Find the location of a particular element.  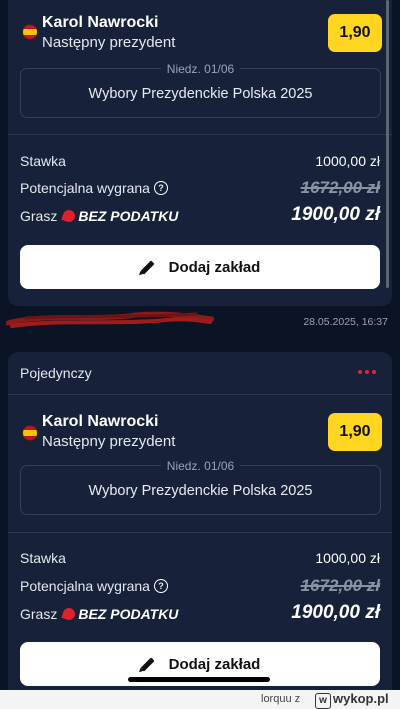

add-bet-button: Dodaj zakład is located at coordinates (200, 267).